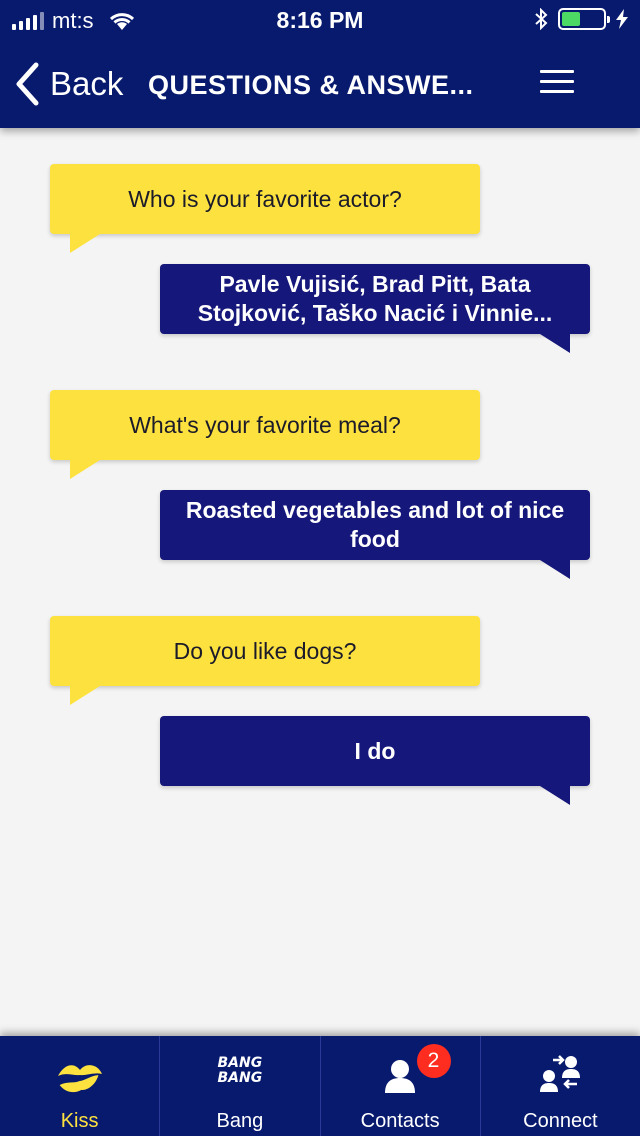 The width and height of the screenshot is (640, 1136). I want to click on question-text: Do you like dogs?, so click(265, 650).